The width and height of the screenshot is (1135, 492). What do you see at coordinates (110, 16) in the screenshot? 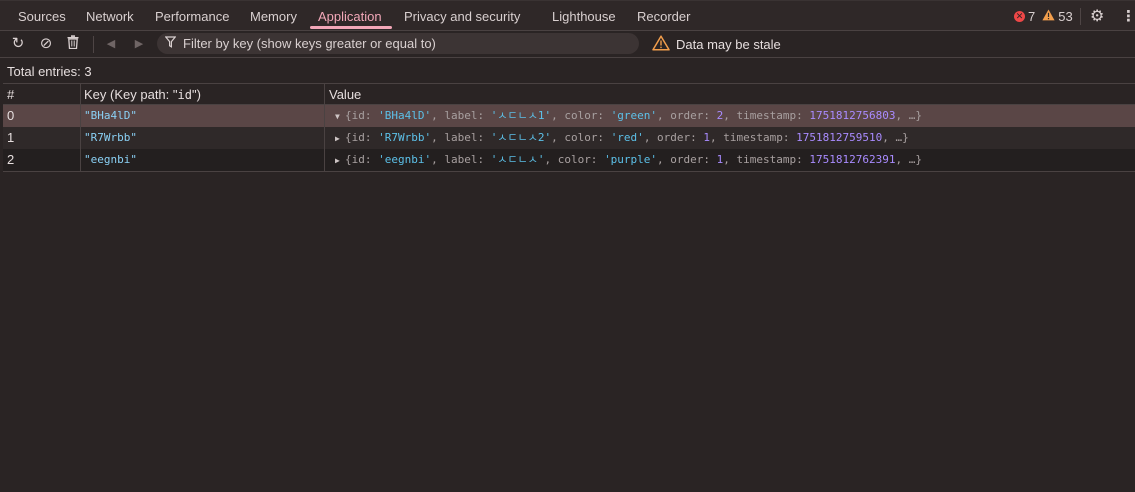
I see `tab-network: Network` at bounding box center [110, 16].